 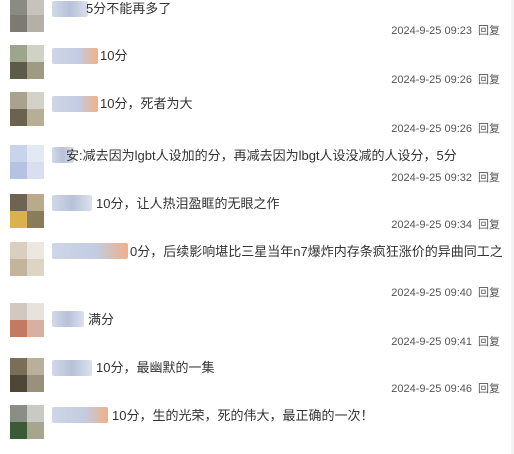 What do you see at coordinates (188, 203) in the screenshot?
I see `comment-text: 10分，让人热泪盈眶的无眼之作` at bounding box center [188, 203].